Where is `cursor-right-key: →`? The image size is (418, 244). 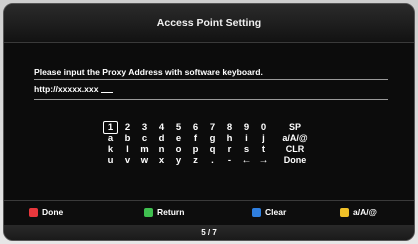
cursor-right-key: → is located at coordinates (263, 160).